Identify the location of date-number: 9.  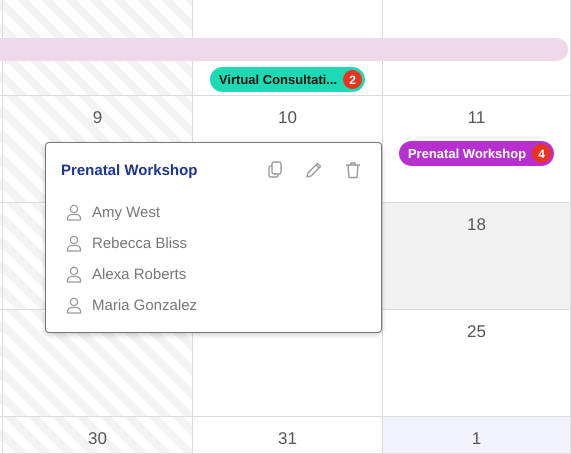
(97, 118).